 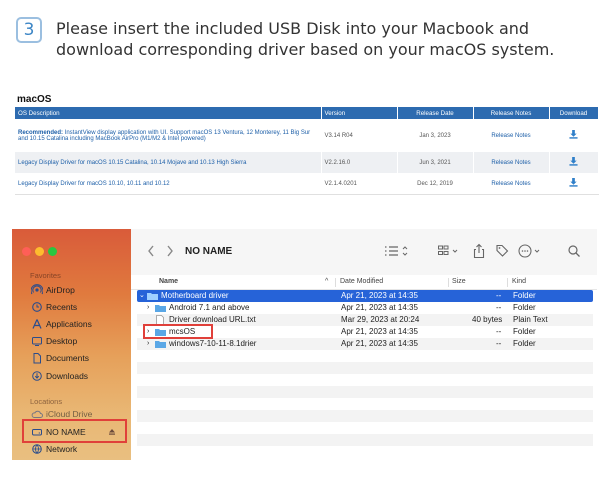 I want to click on window-title: NO NAME, so click(x=209, y=251).